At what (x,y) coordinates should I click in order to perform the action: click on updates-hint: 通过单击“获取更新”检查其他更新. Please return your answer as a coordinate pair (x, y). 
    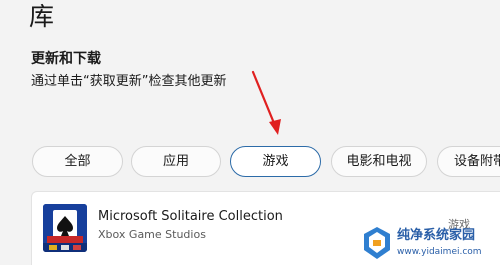
    Looking at the image, I should click on (129, 81).